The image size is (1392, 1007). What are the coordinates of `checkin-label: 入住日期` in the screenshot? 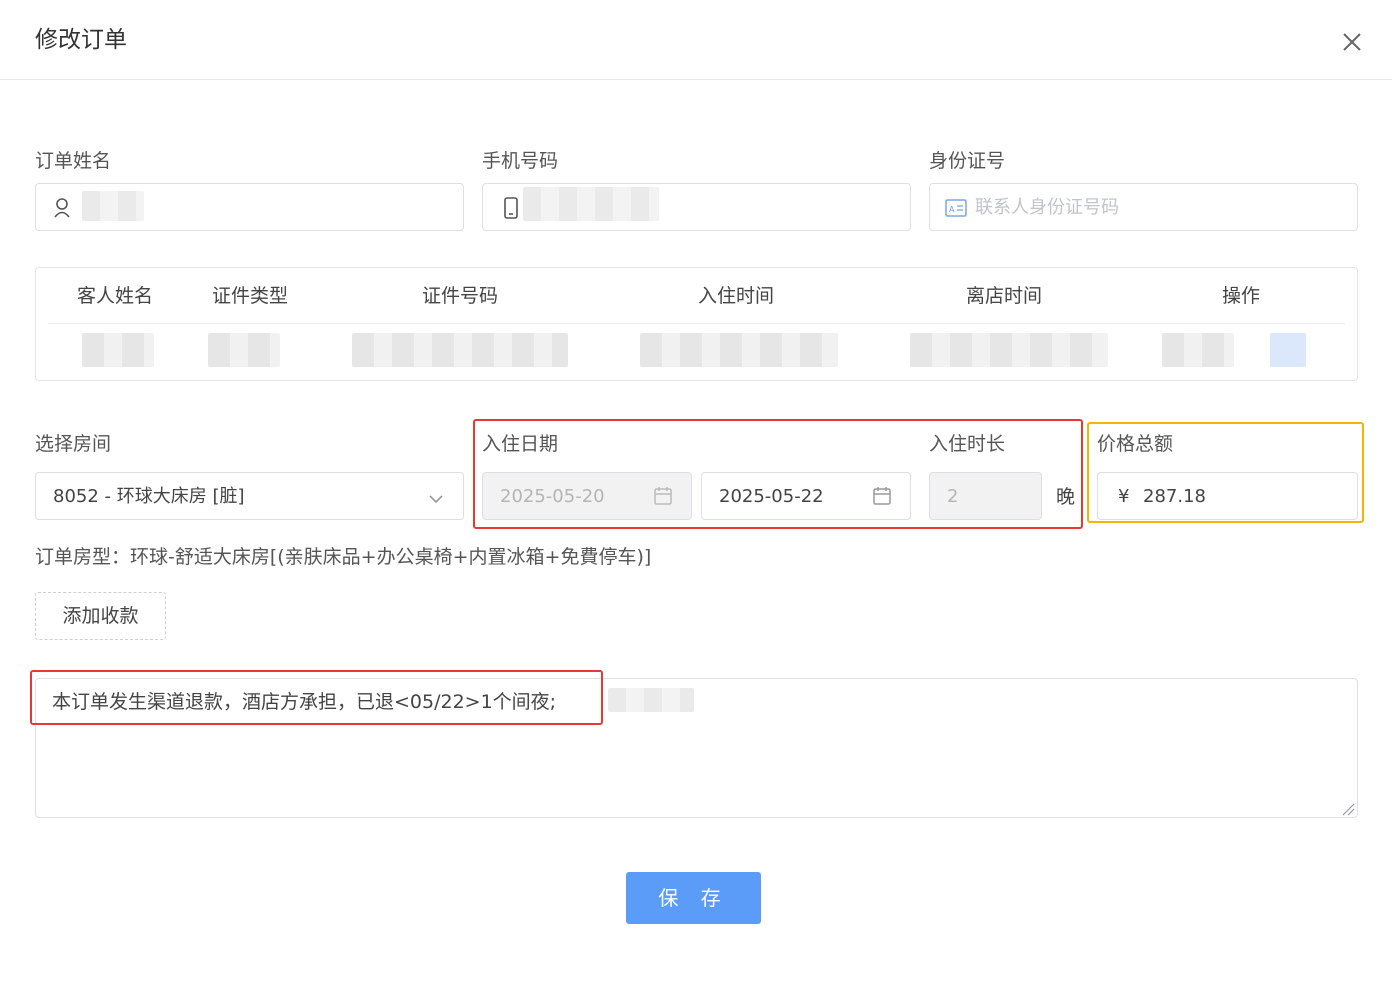 It's located at (520, 444).